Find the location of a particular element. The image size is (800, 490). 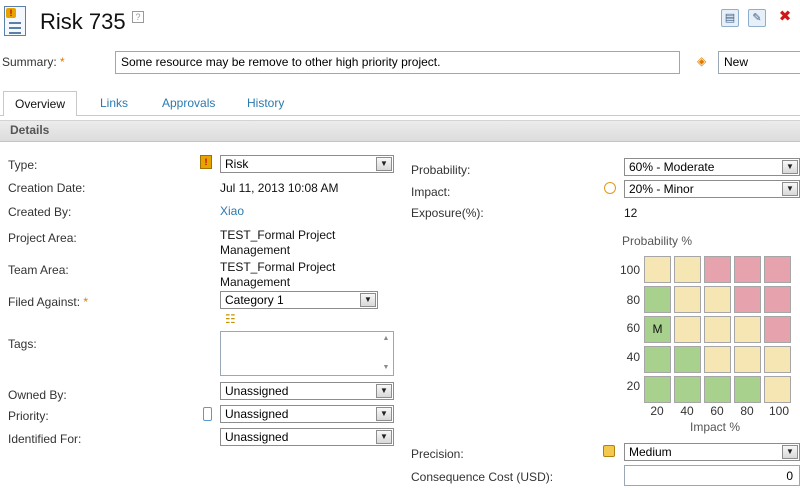

precision-label: Precision: is located at coordinates (437, 454).